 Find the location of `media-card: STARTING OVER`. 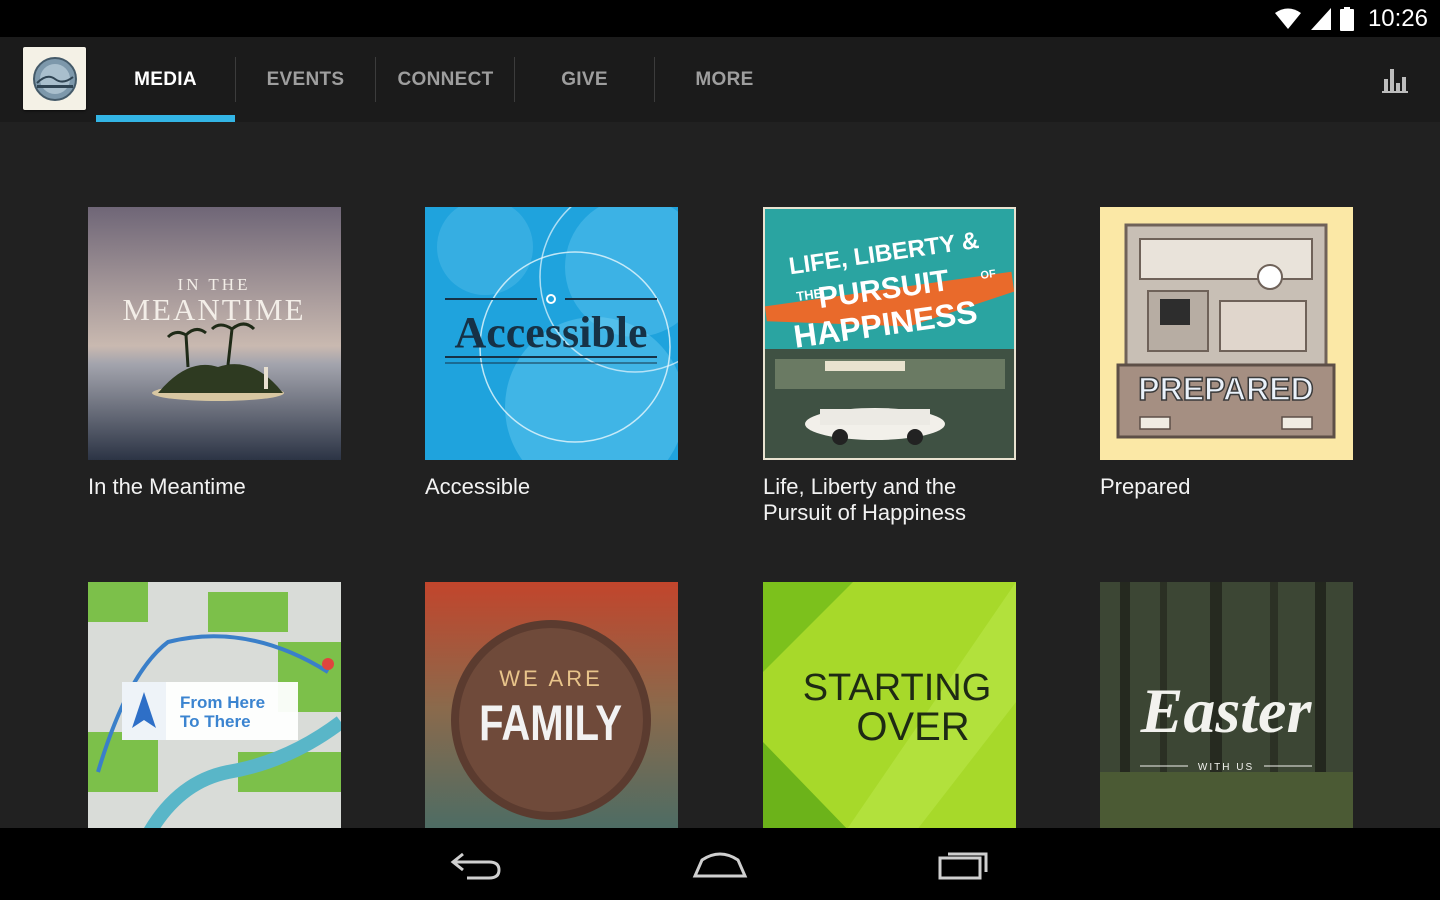

media-card: STARTING OVER is located at coordinates (889, 705).